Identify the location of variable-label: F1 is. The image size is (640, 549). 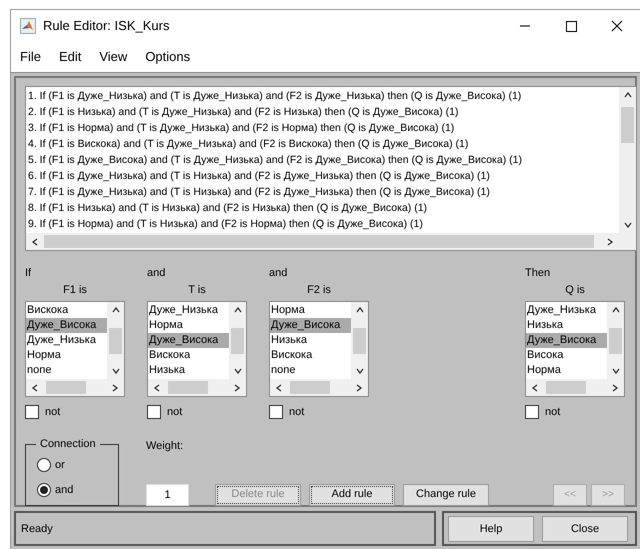
(75, 290).